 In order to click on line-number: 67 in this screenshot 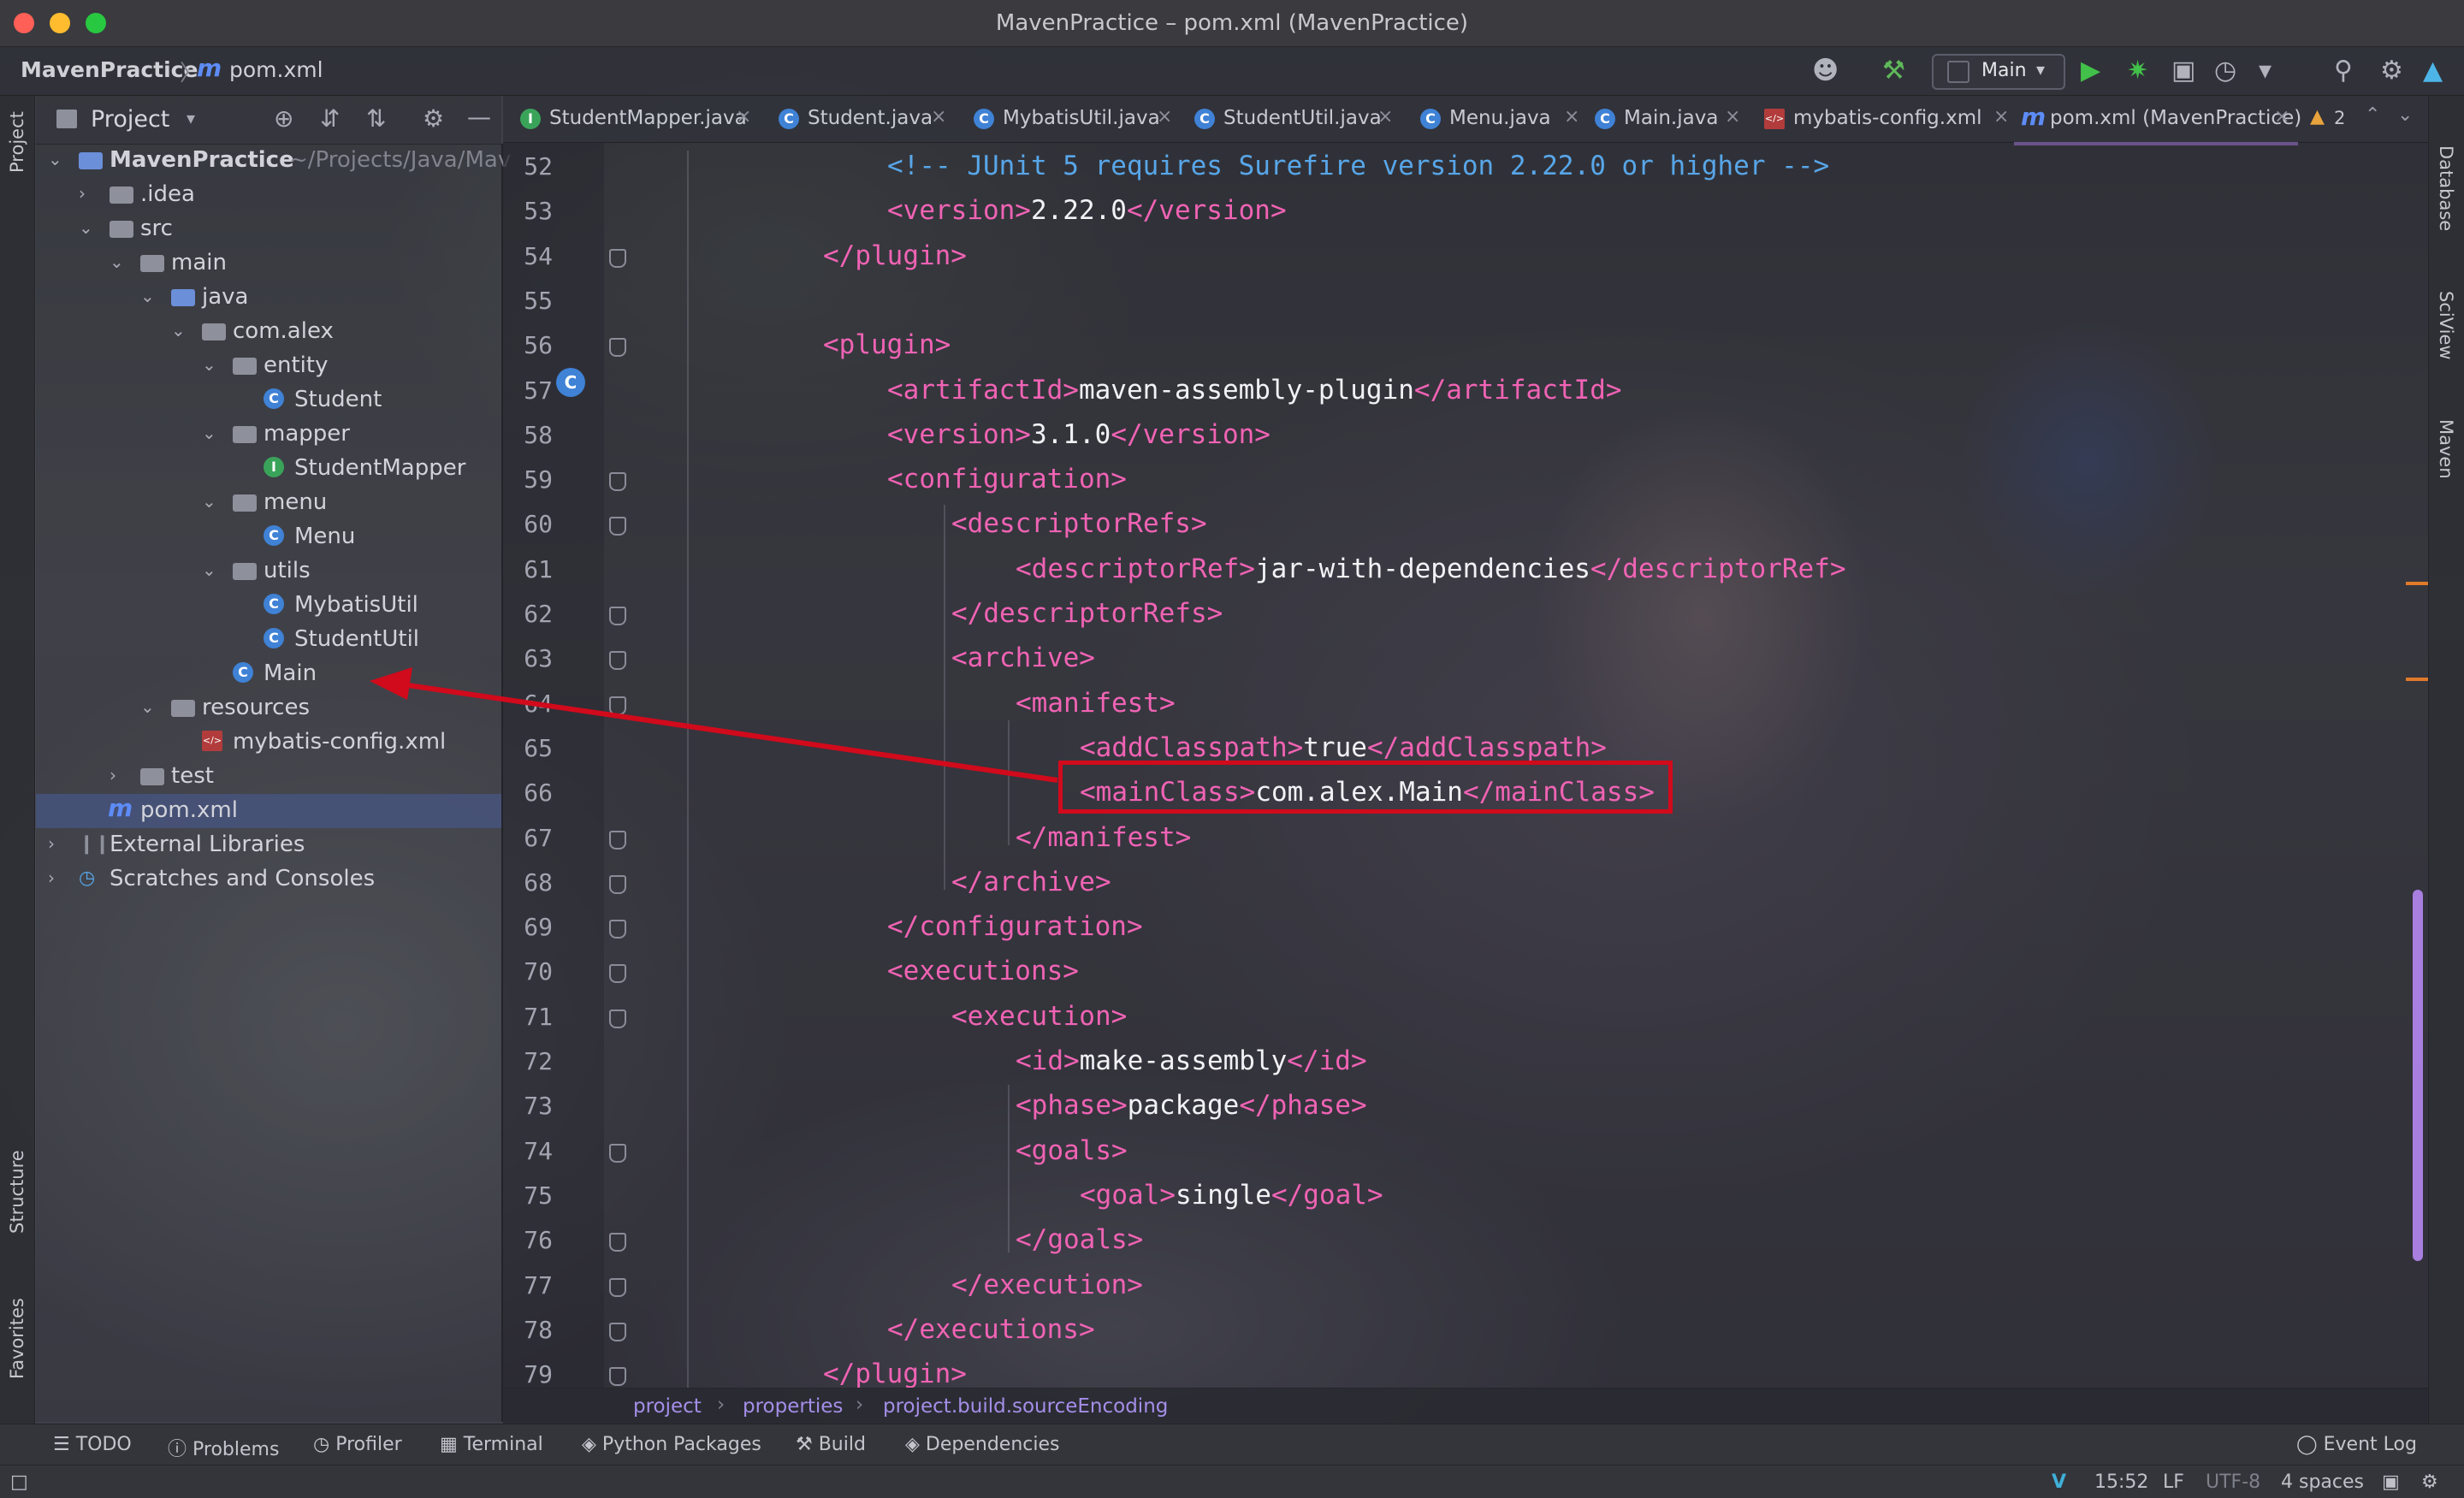, I will do `click(531, 838)`.